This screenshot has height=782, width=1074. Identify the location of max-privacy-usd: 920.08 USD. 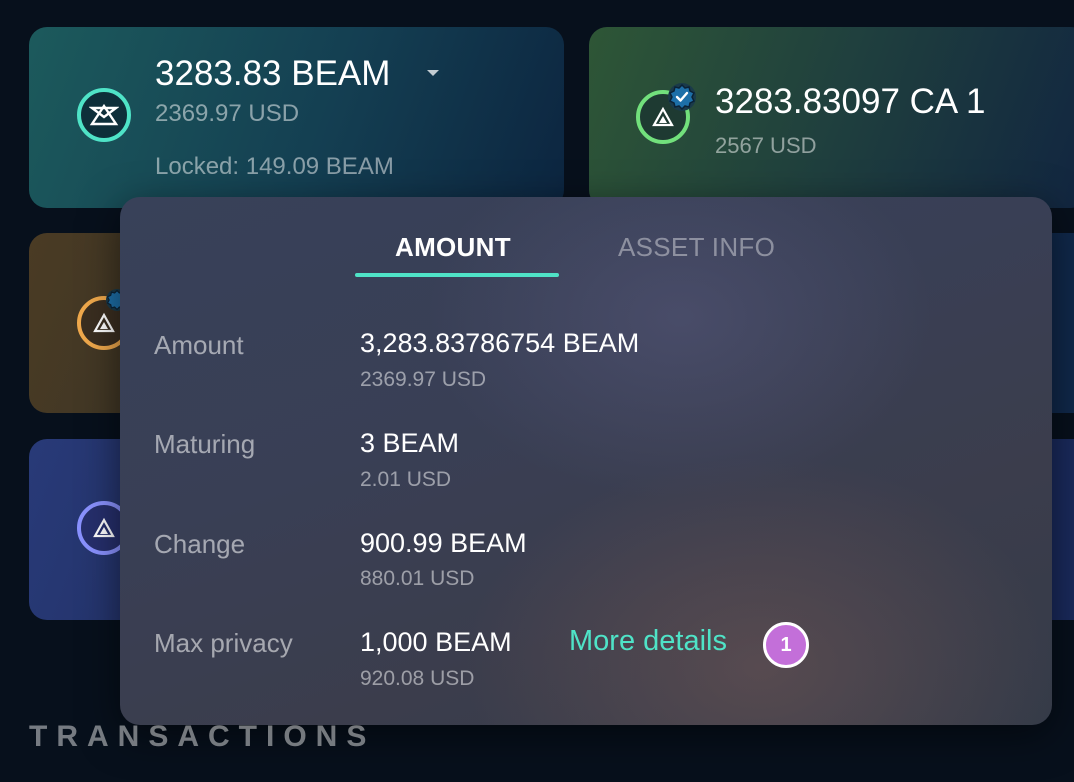
(417, 678).